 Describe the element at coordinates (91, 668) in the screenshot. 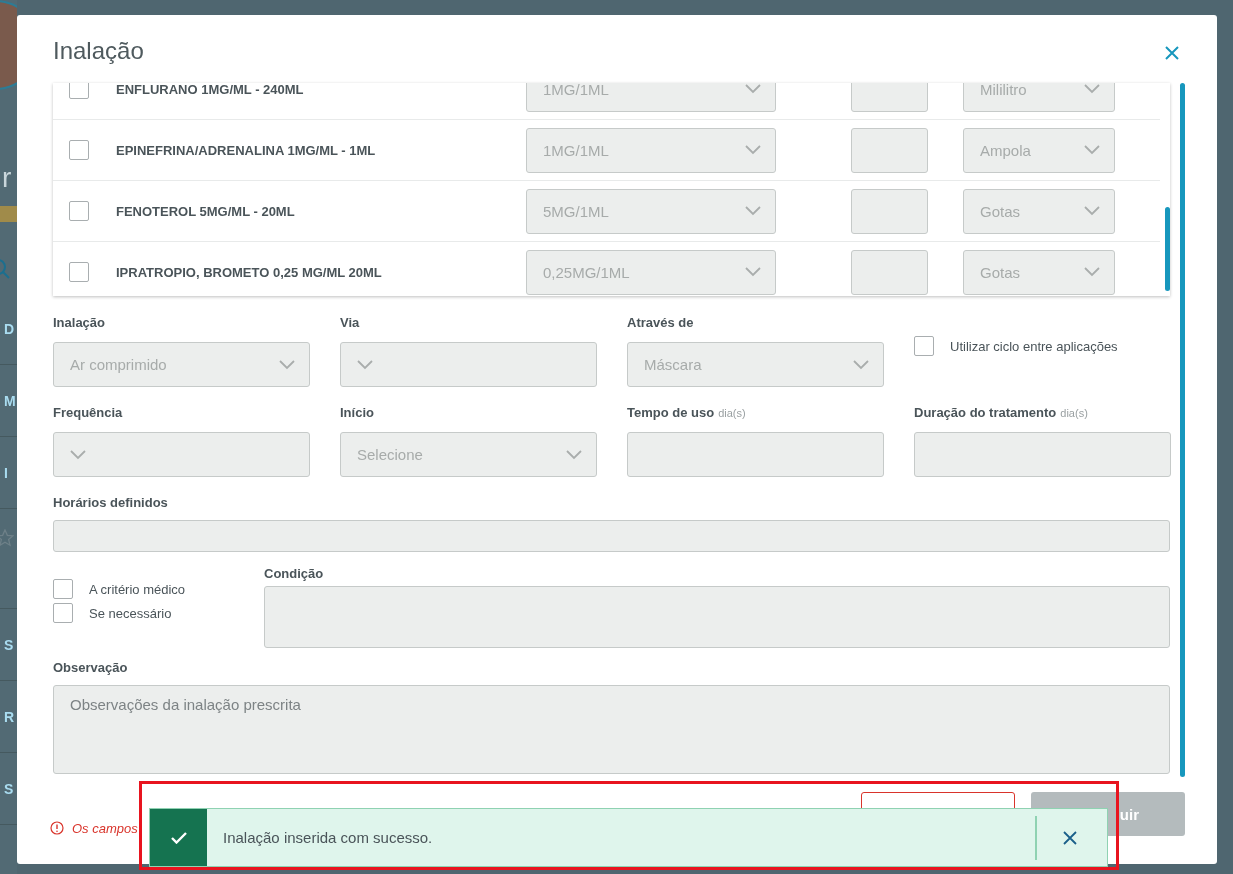

I see `field-label: Observação` at that location.